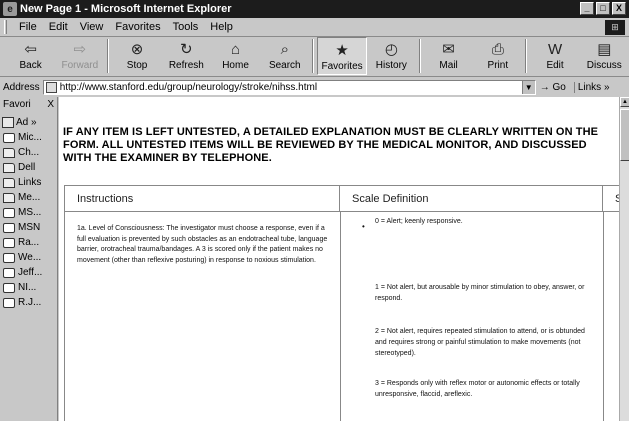 This screenshot has height=421, width=629. Describe the element at coordinates (587, 8) in the screenshot. I see `minimize-button: _` at that location.